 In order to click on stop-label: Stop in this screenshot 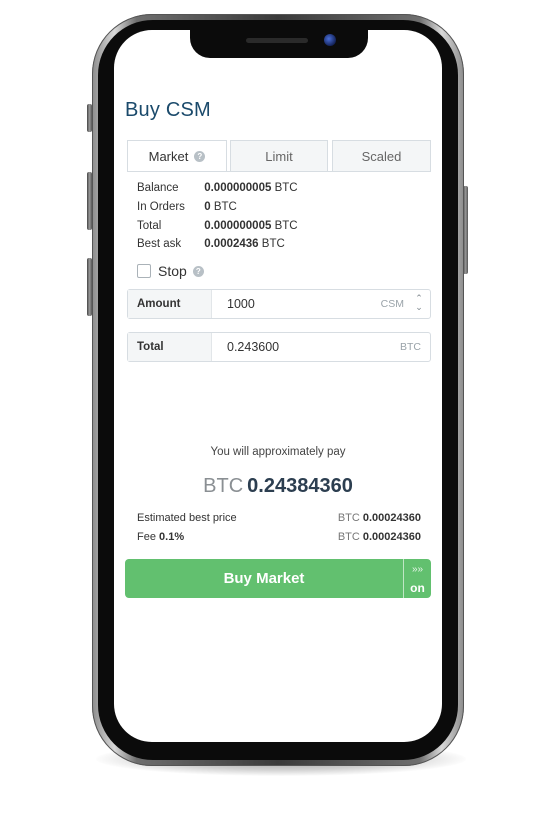, I will do `click(172, 271)`.